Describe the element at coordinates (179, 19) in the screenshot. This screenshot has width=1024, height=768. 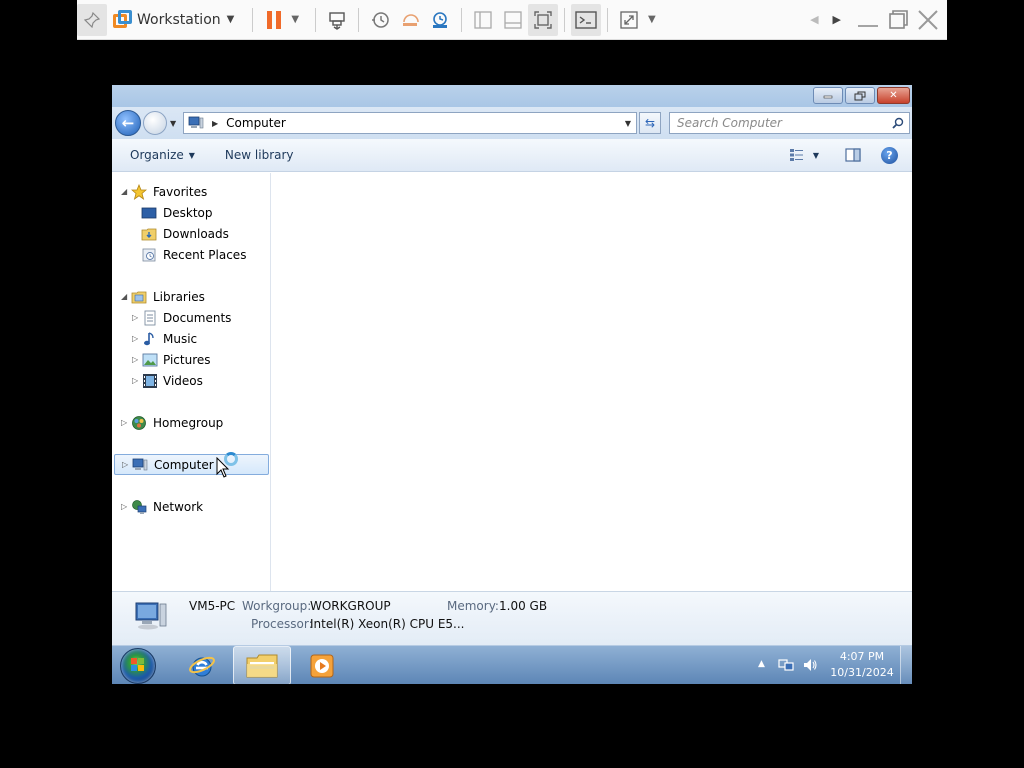
I see `host-title: Workstation` at that location.